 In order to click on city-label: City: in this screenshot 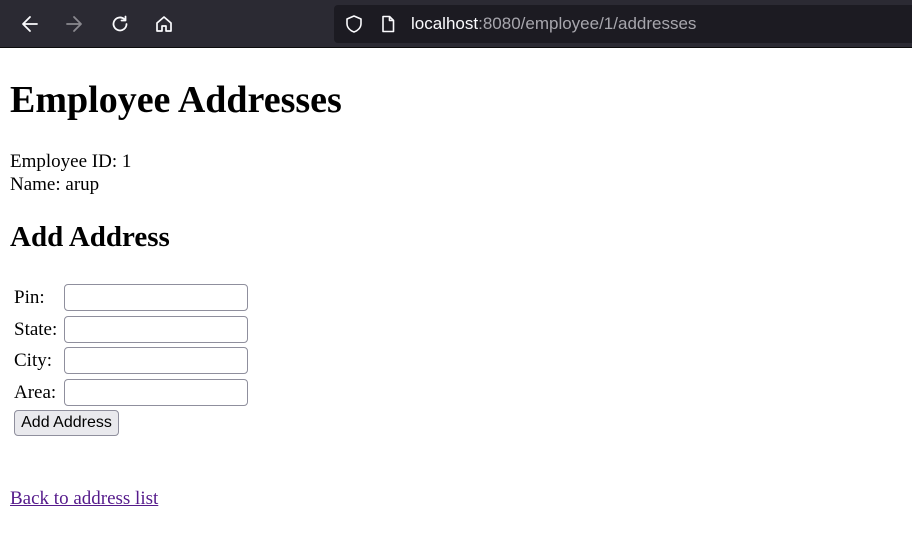, I will do `click(33, 360)`.